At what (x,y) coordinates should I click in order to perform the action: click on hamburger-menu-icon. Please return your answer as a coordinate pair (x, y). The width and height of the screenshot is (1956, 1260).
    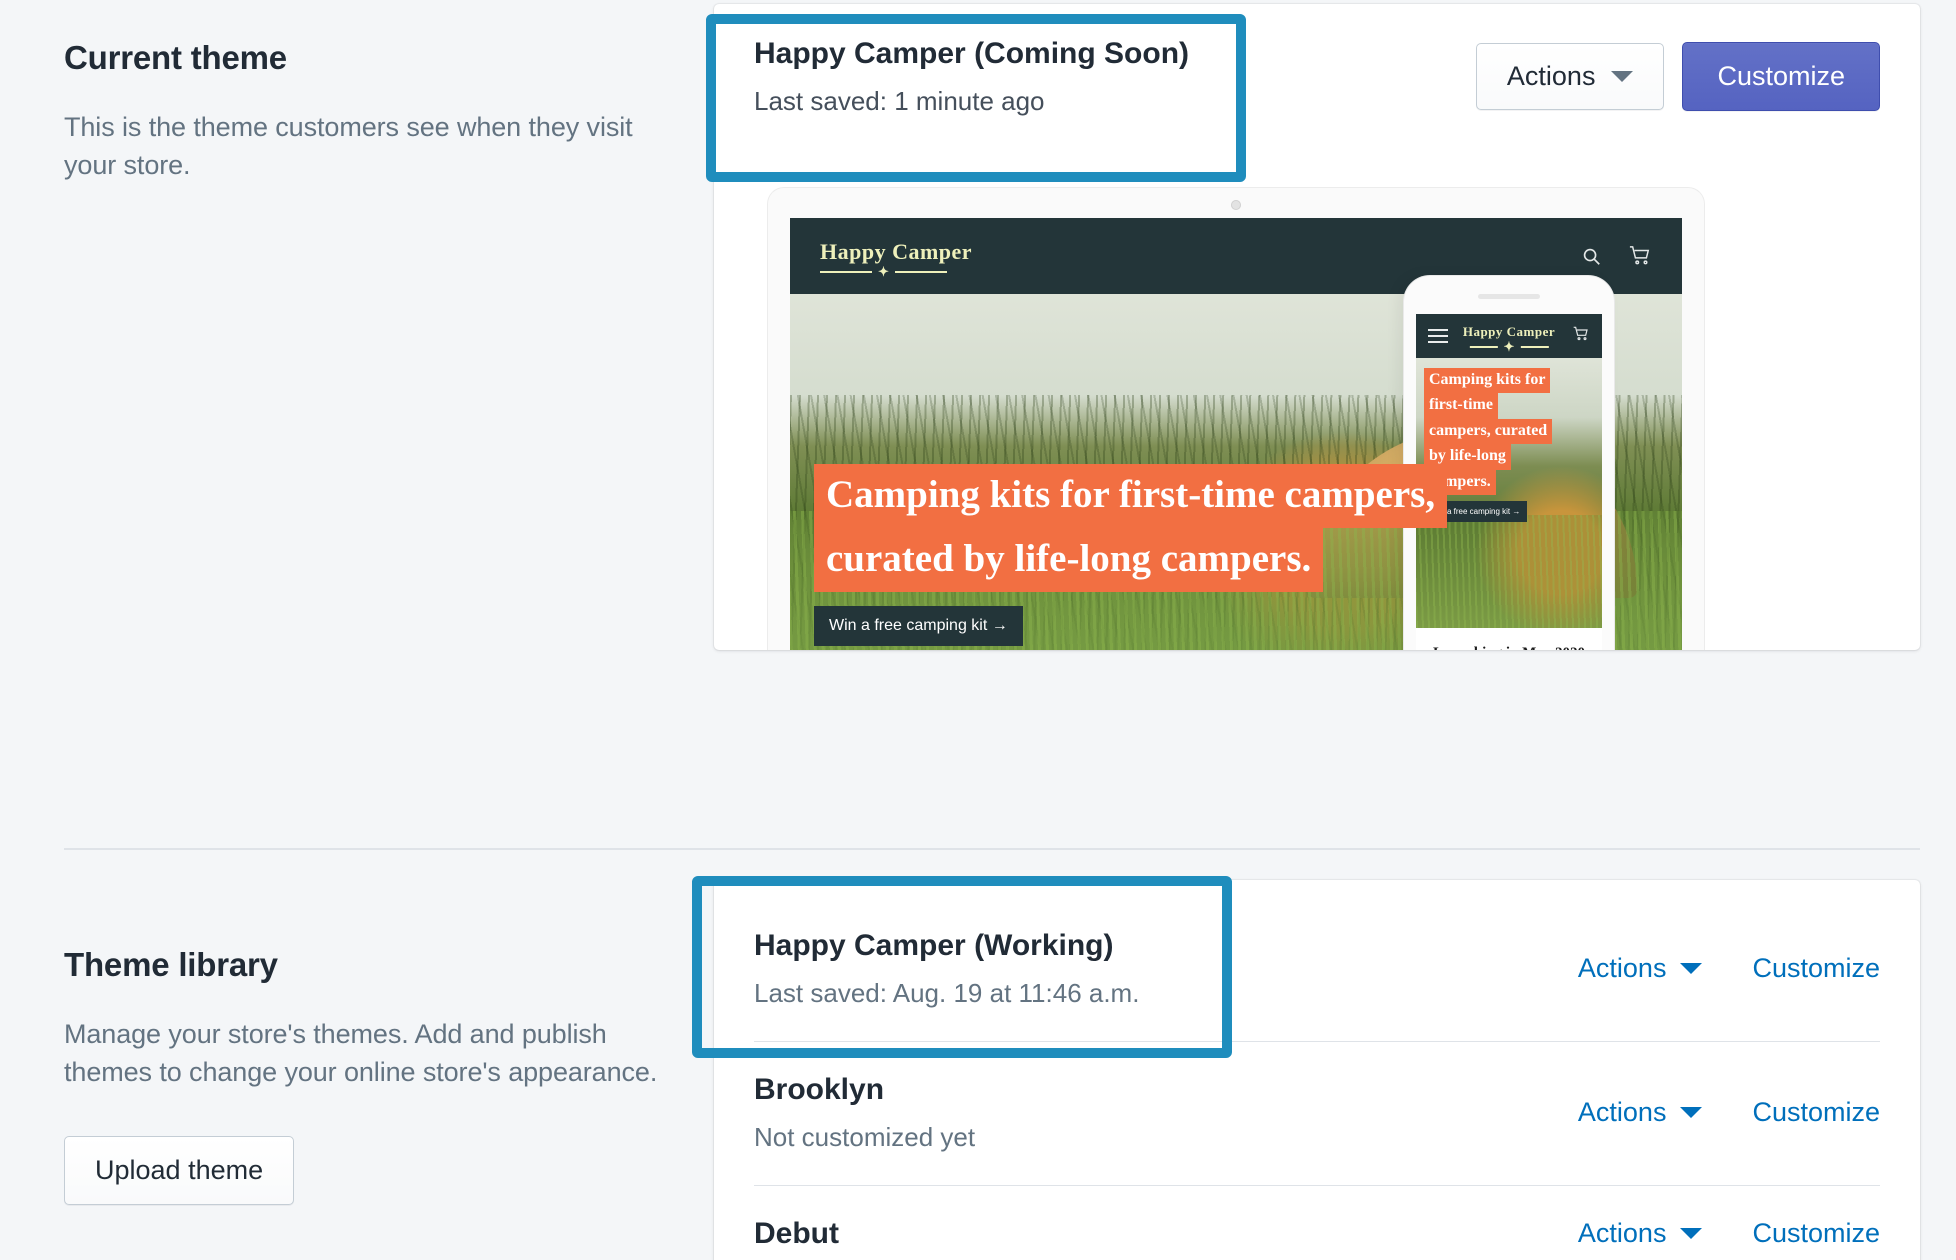
    Looking at the image, I should click on (1438, 336).